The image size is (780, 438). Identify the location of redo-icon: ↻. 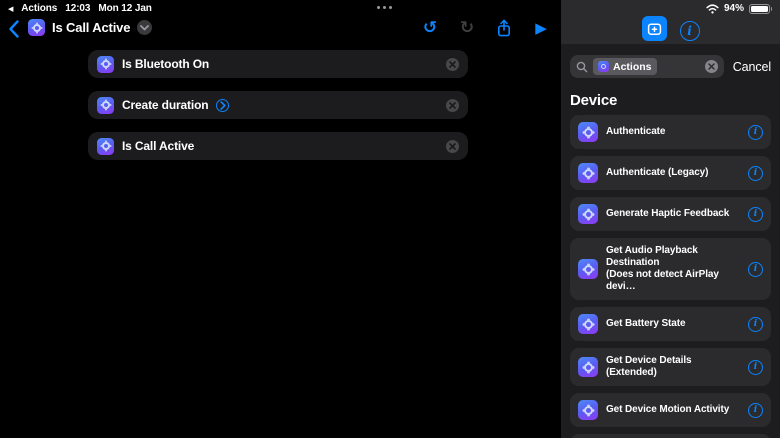
(467, 28).